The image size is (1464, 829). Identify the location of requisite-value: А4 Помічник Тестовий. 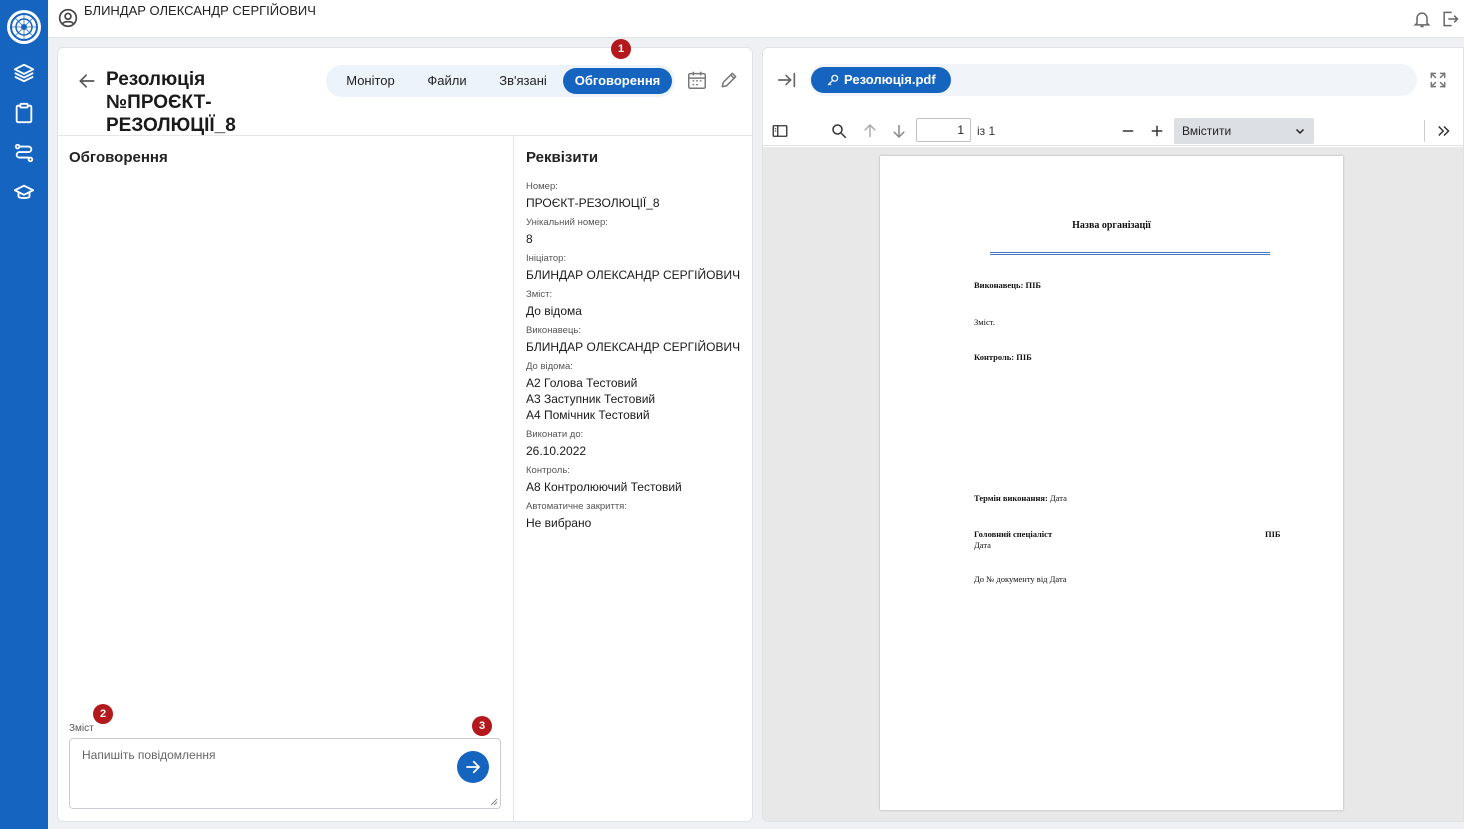
(588, 415).